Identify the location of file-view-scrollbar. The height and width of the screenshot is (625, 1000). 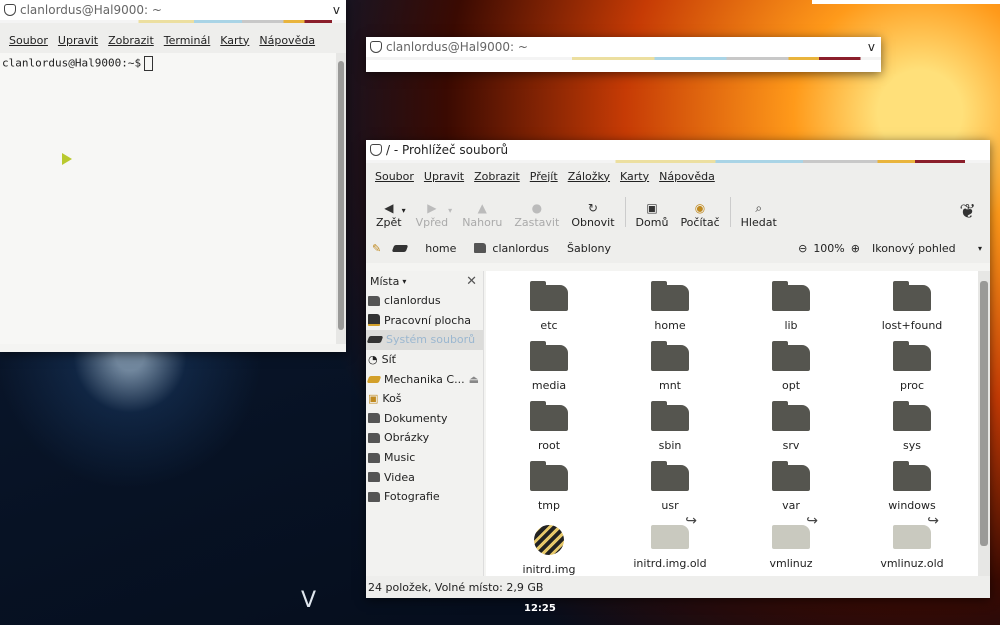
(984, 423).